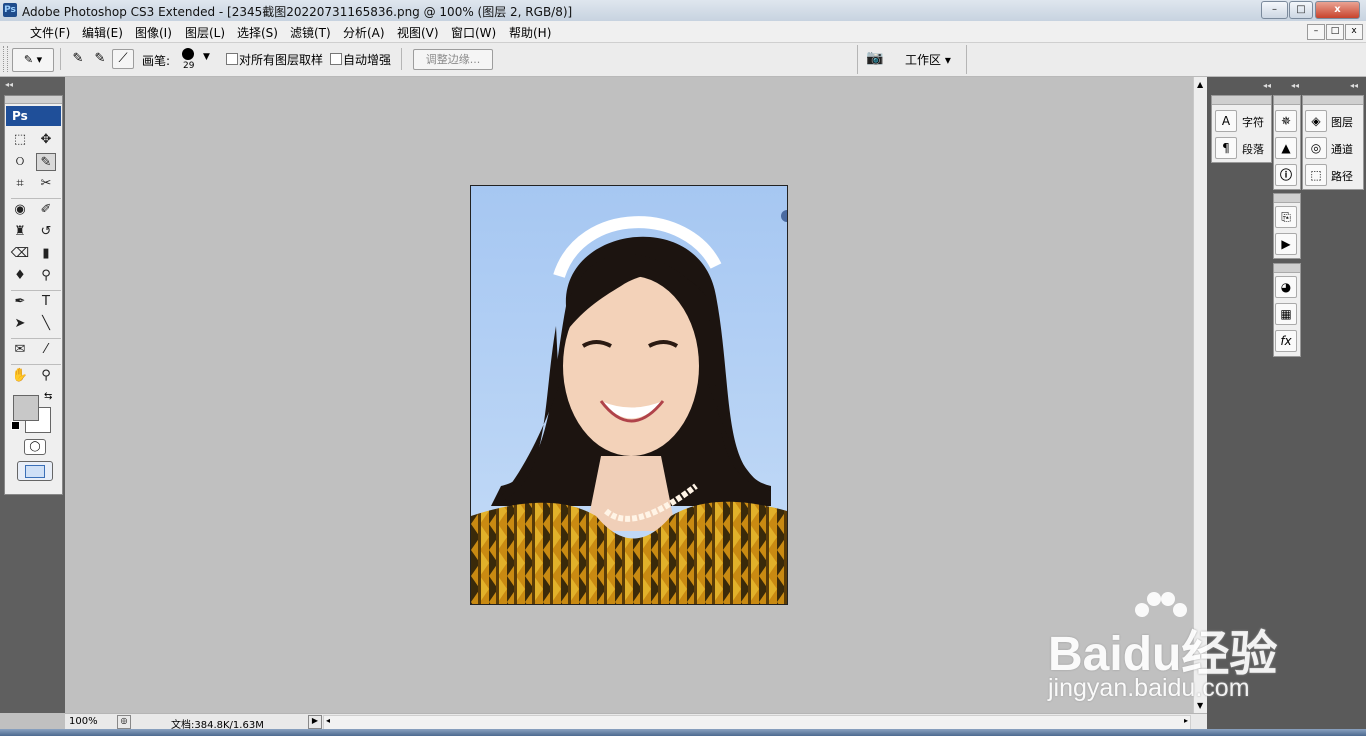 Image resolution: width=1366 pixels, height=736 pixels. I want to click on toolbox-grip, so click(33, 100).